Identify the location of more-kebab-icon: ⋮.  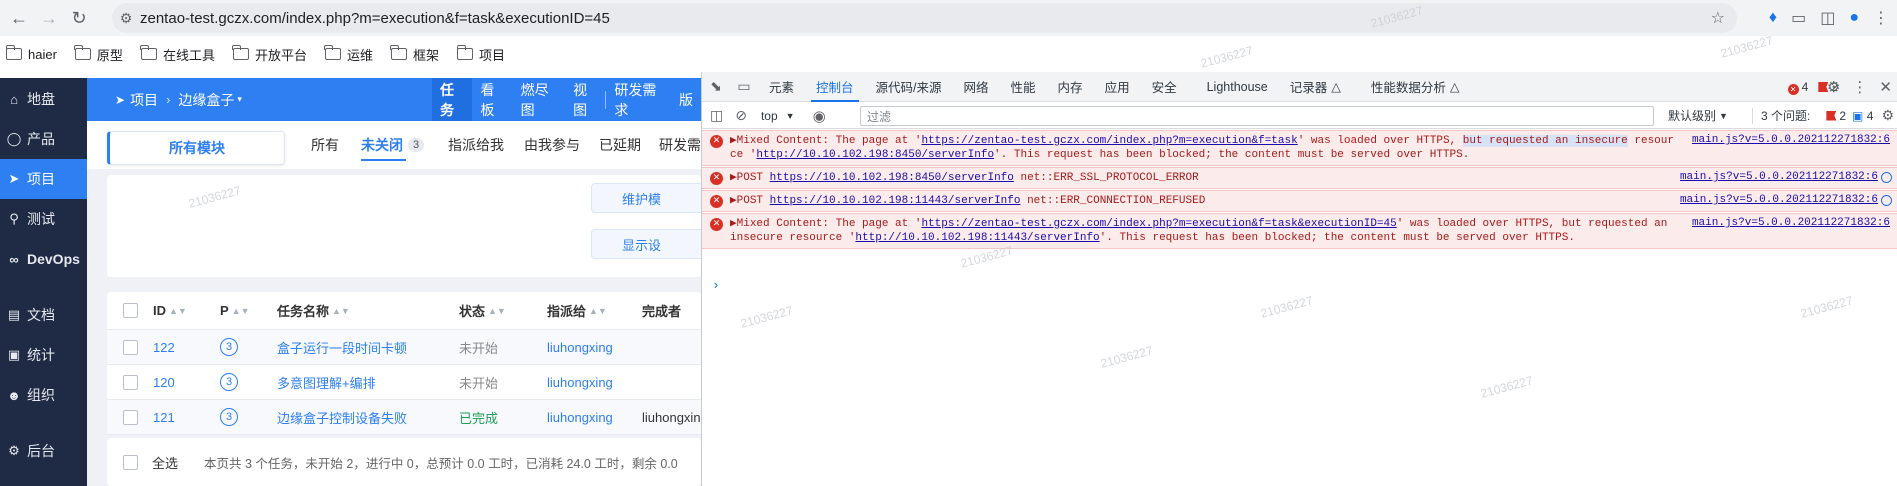
(1859, 87).